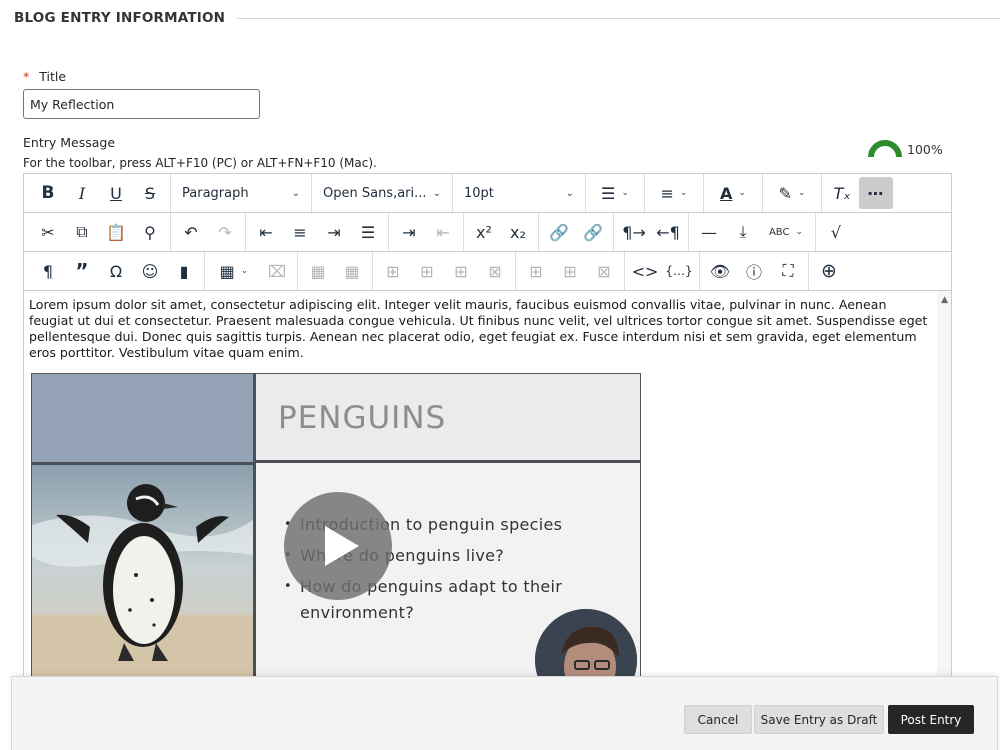 The height and width of the screenshot is (750, 1000). What do you see at coordinates (495, 271) in the screenshot?
I see `delete-row-icon: ⊠` at bounding box center [495, 271].